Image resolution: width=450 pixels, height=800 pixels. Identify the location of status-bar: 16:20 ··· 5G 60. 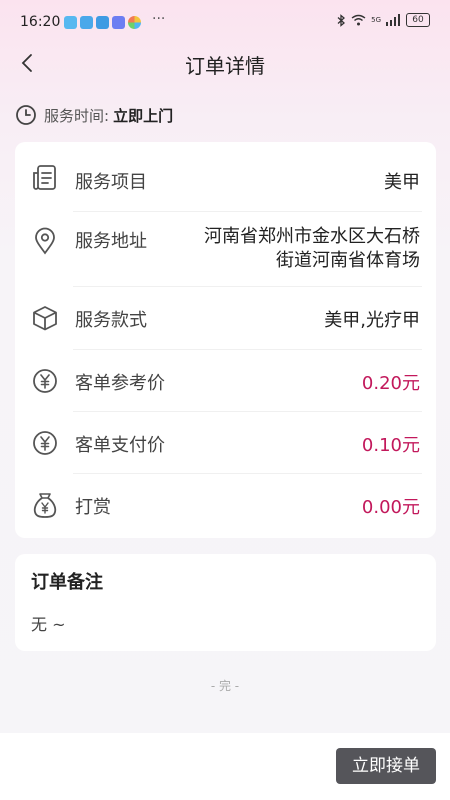
(225, 22).